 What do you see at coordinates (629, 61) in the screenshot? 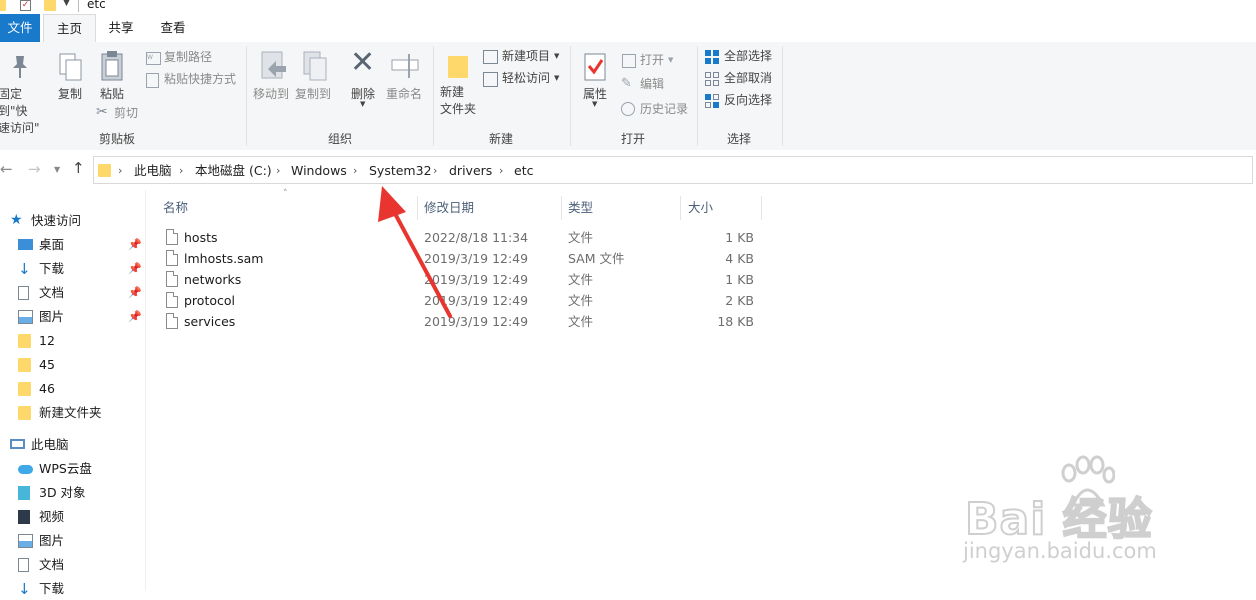
I see `open-icon` at bounding box center [629, 61].